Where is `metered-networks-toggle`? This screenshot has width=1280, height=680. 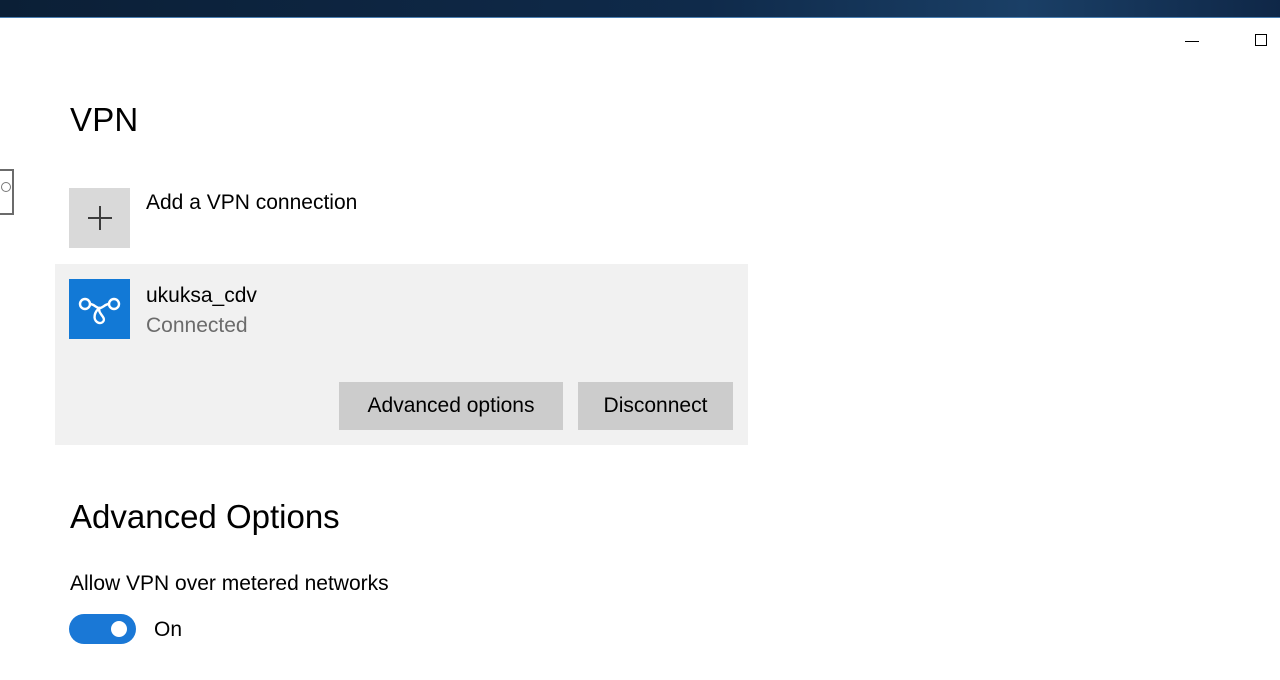
metered-networks-toggle is located at coordinates (102, 629).